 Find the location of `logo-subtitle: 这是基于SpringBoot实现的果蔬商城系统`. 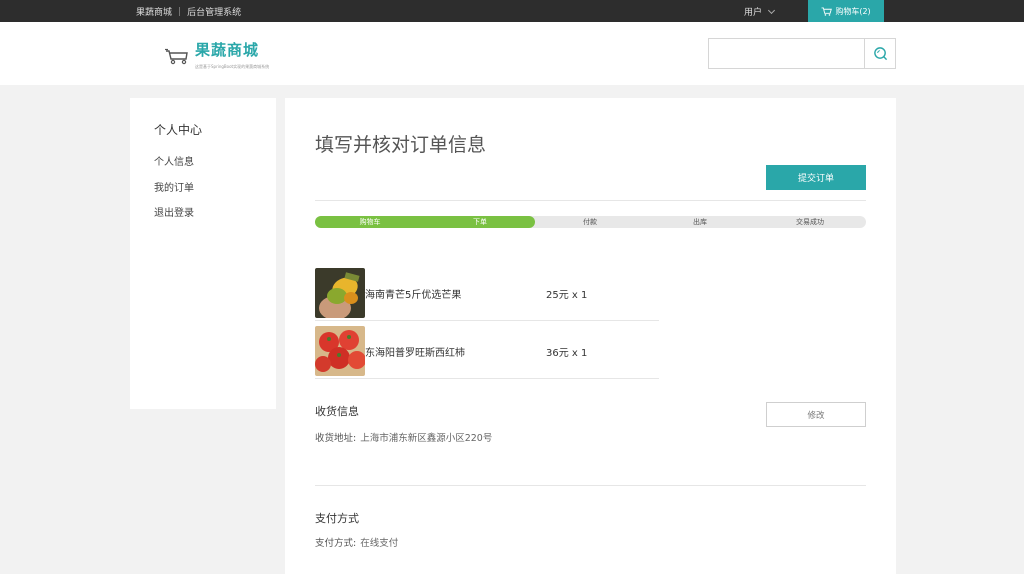

logo-subtitle: 这是基于SpringBoot实现的果蔬商城系统 is located at coordinates (232, 66).